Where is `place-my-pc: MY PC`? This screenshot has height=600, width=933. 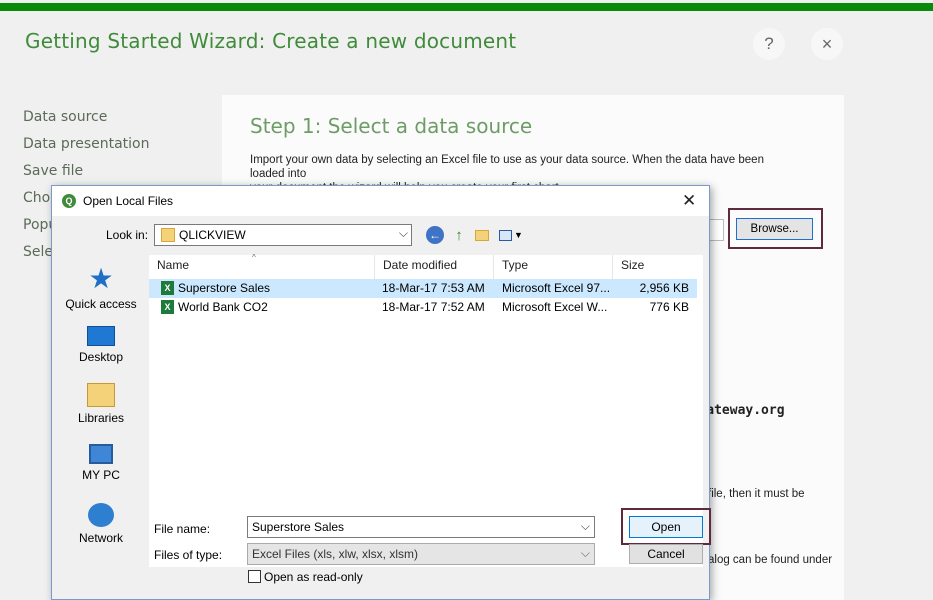
place-my-pc: MY PC is located at coordinates (101, 463).